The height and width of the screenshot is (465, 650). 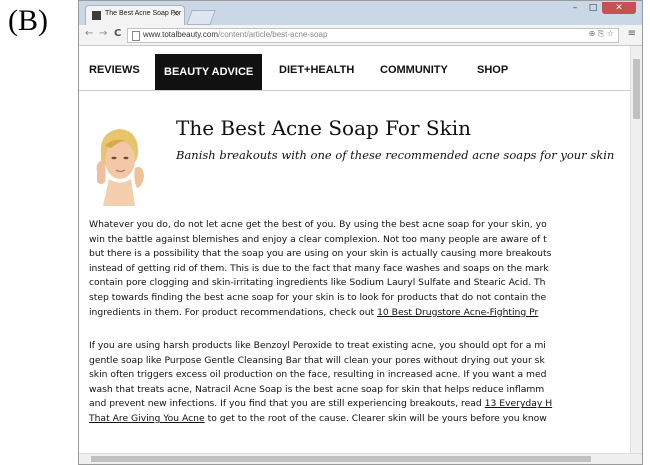 I want to click on nav-reviews: REVIEWS, so click(x=114, y=70).